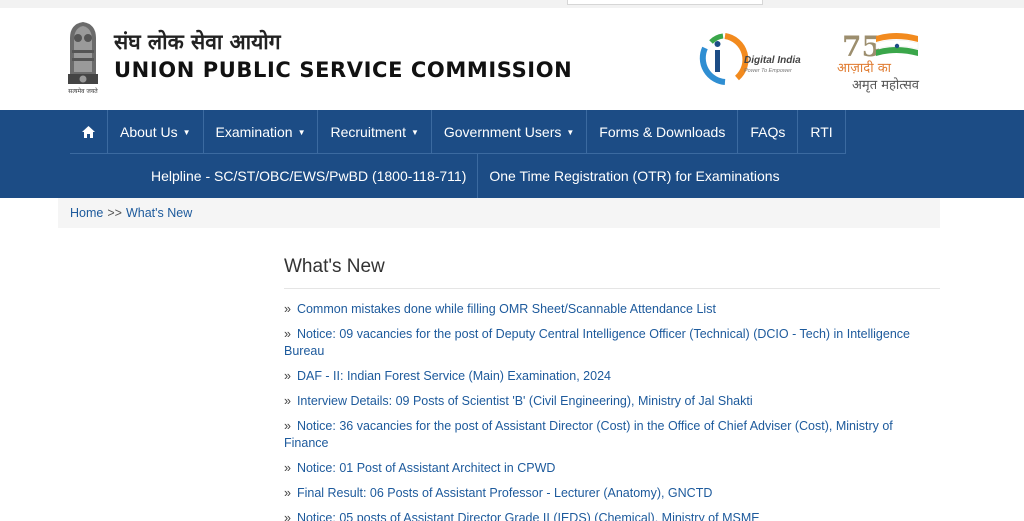 This screenshot has width=1024, height=521. Describe the element at coordinates (512, 4) in the screenshot. I see `top-strip` at that location.